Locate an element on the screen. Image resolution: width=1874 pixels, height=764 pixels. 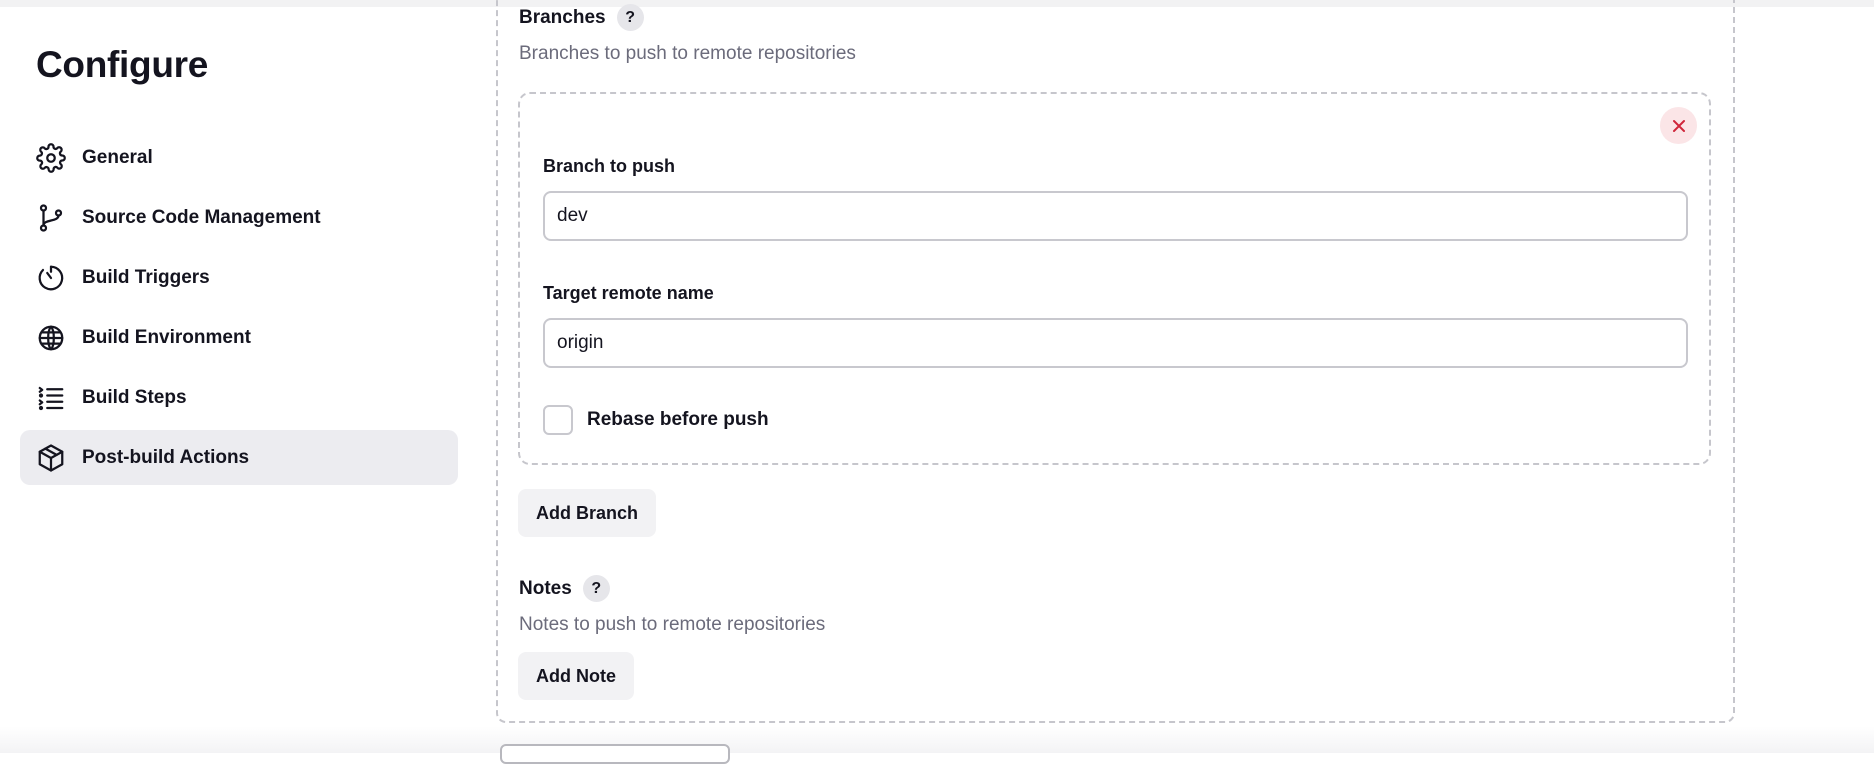
branch-to-push-label: Branch to push is located at coordinates (609, 166).